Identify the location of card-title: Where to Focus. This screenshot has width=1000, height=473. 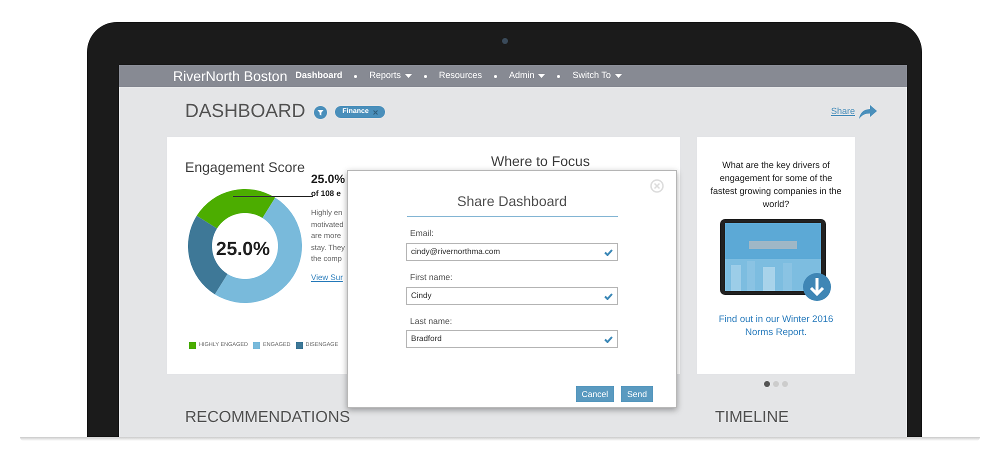
(540, 161).